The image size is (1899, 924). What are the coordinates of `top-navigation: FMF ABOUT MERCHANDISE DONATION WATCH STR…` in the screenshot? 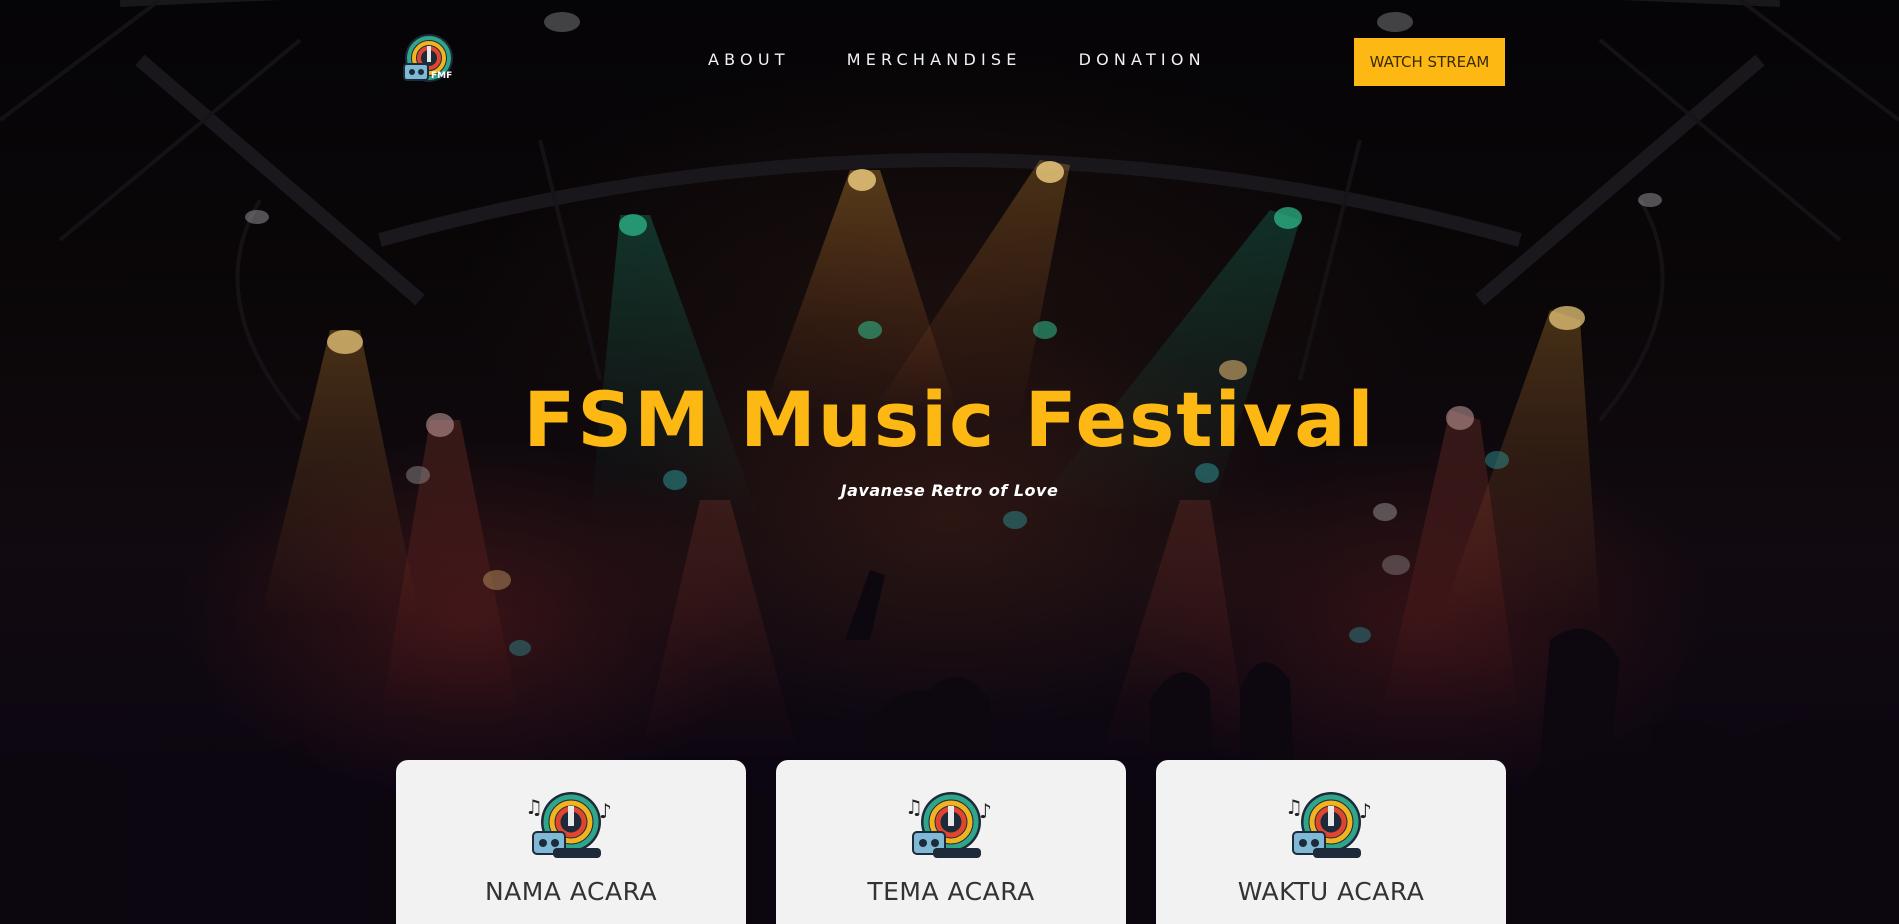 It's located at (949, 62).